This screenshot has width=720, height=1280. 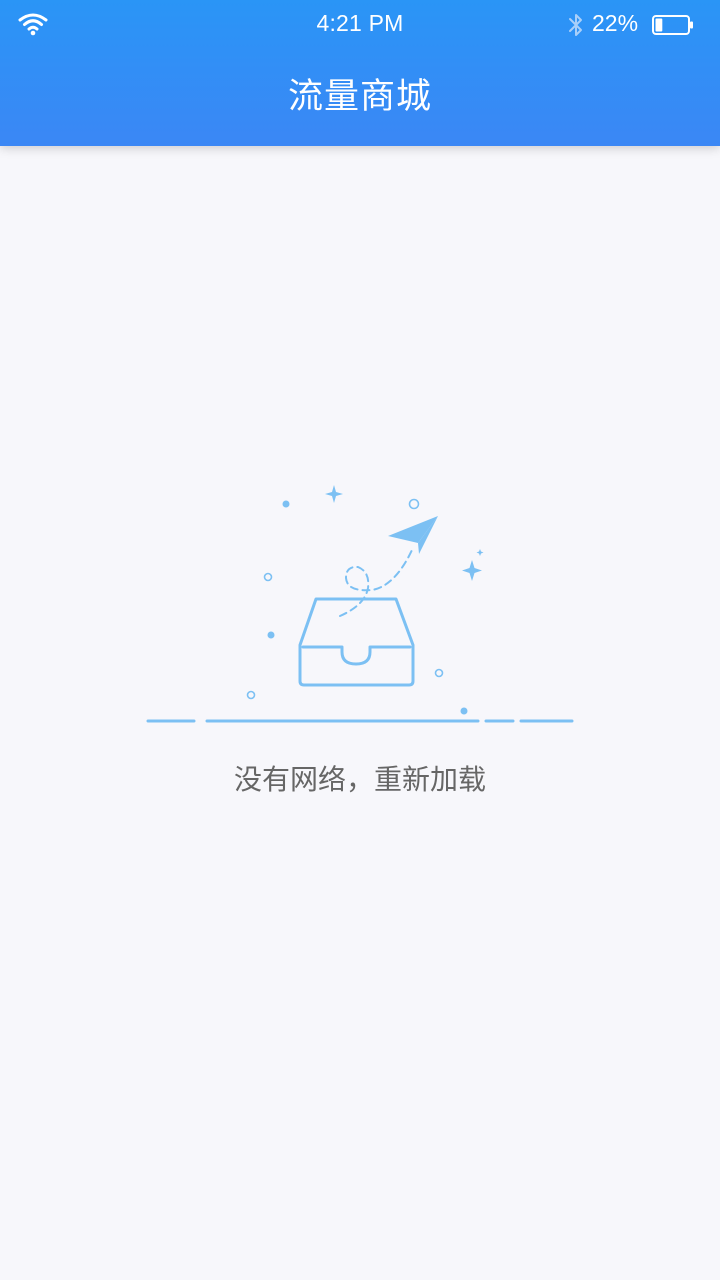 What do you see at coordinates (359, 97) in the screenshot?
I see `page-title: 流量商城` at bounding box center [359, 97].